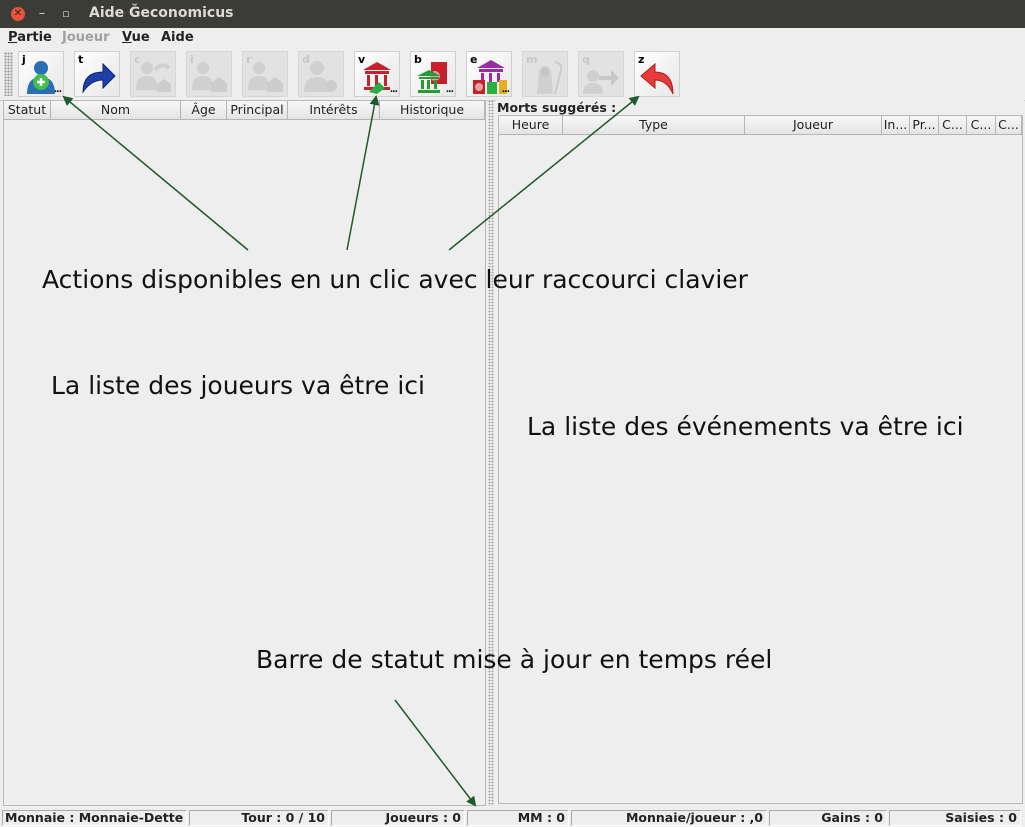  Describe the element at coordinates (259, 818) in the screenshot. I see `status-tour: Tour : 0 / 10` at that location.